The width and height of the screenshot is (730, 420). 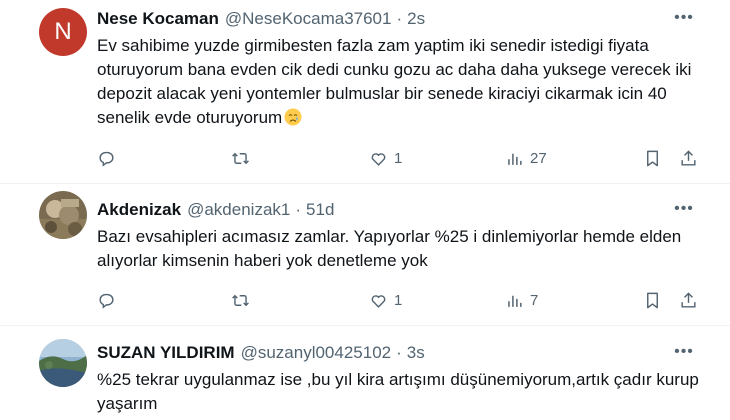 What do you see at coordinates (416, 19) in the screenshot?
I see `tweet-timestamp: 2s` at bounding box center [416, 19].